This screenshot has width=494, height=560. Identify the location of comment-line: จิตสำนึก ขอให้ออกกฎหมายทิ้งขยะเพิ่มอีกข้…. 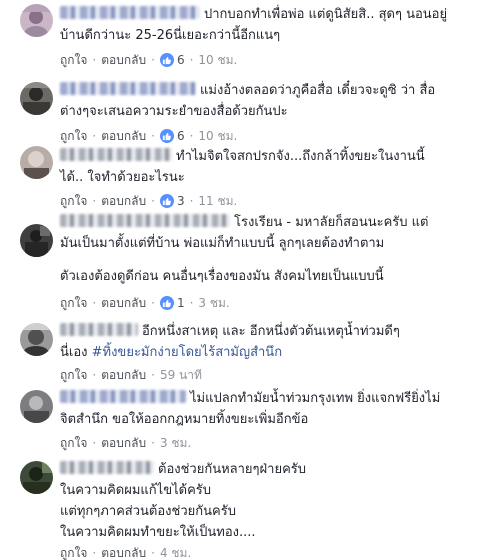
(184, 419).